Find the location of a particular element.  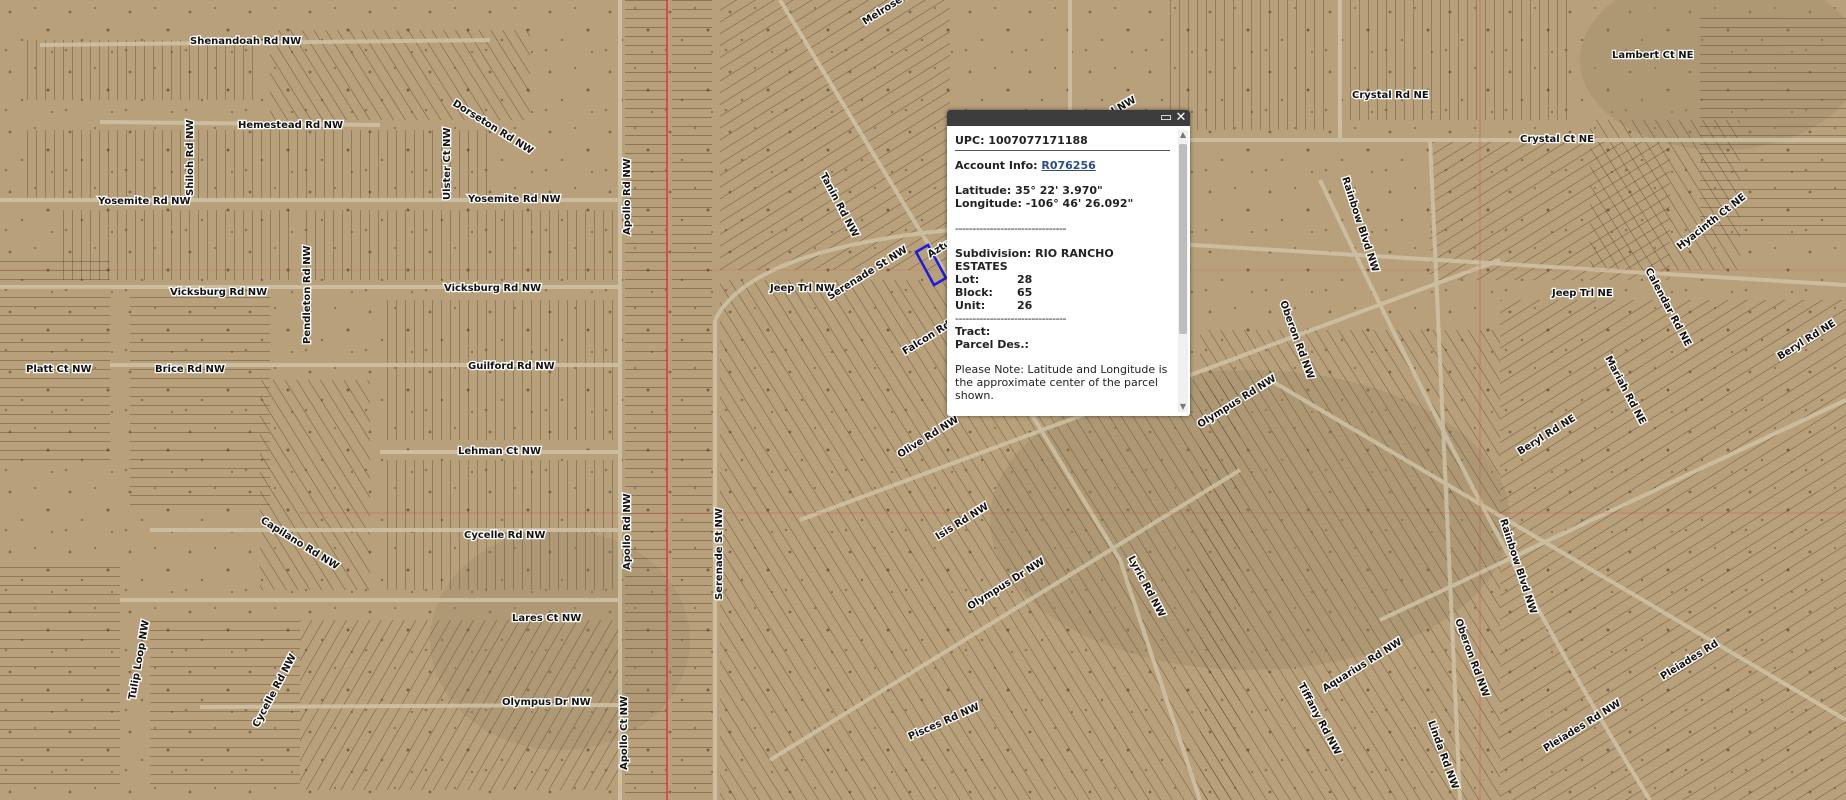

road-label: Crystal Ct NE is located at coordinates (1557, 139).